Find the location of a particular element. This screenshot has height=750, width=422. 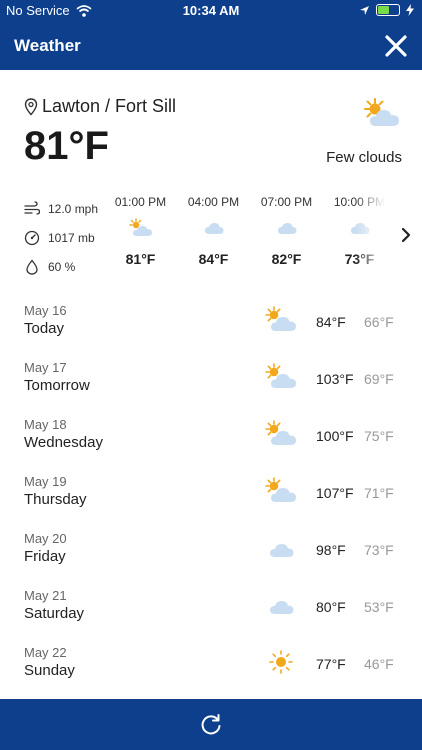

daily-row: May 16 Today 84°F 66°F is located at coordinates (211, 324).